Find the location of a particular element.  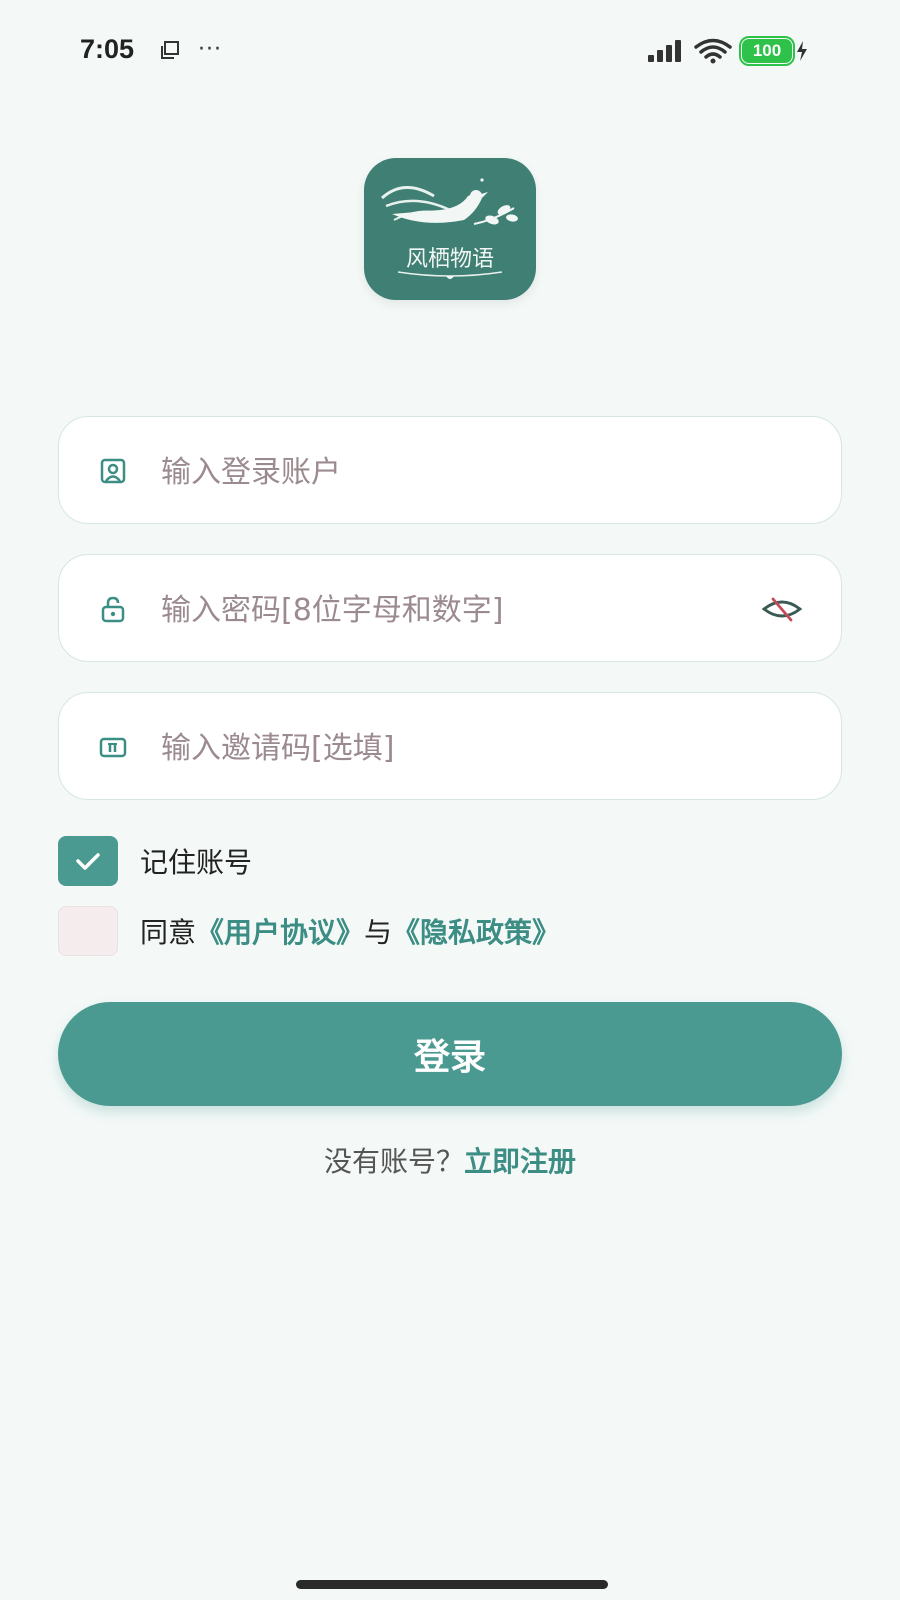

wifi-icon is located at coordinates (713, 51).